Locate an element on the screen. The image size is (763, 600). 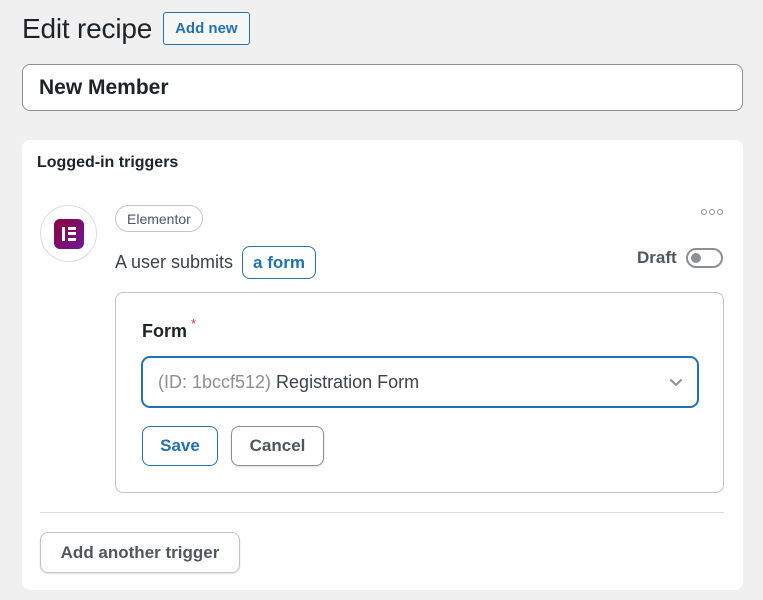
sentence-text: A user submits is located at coordinates (174, 262).